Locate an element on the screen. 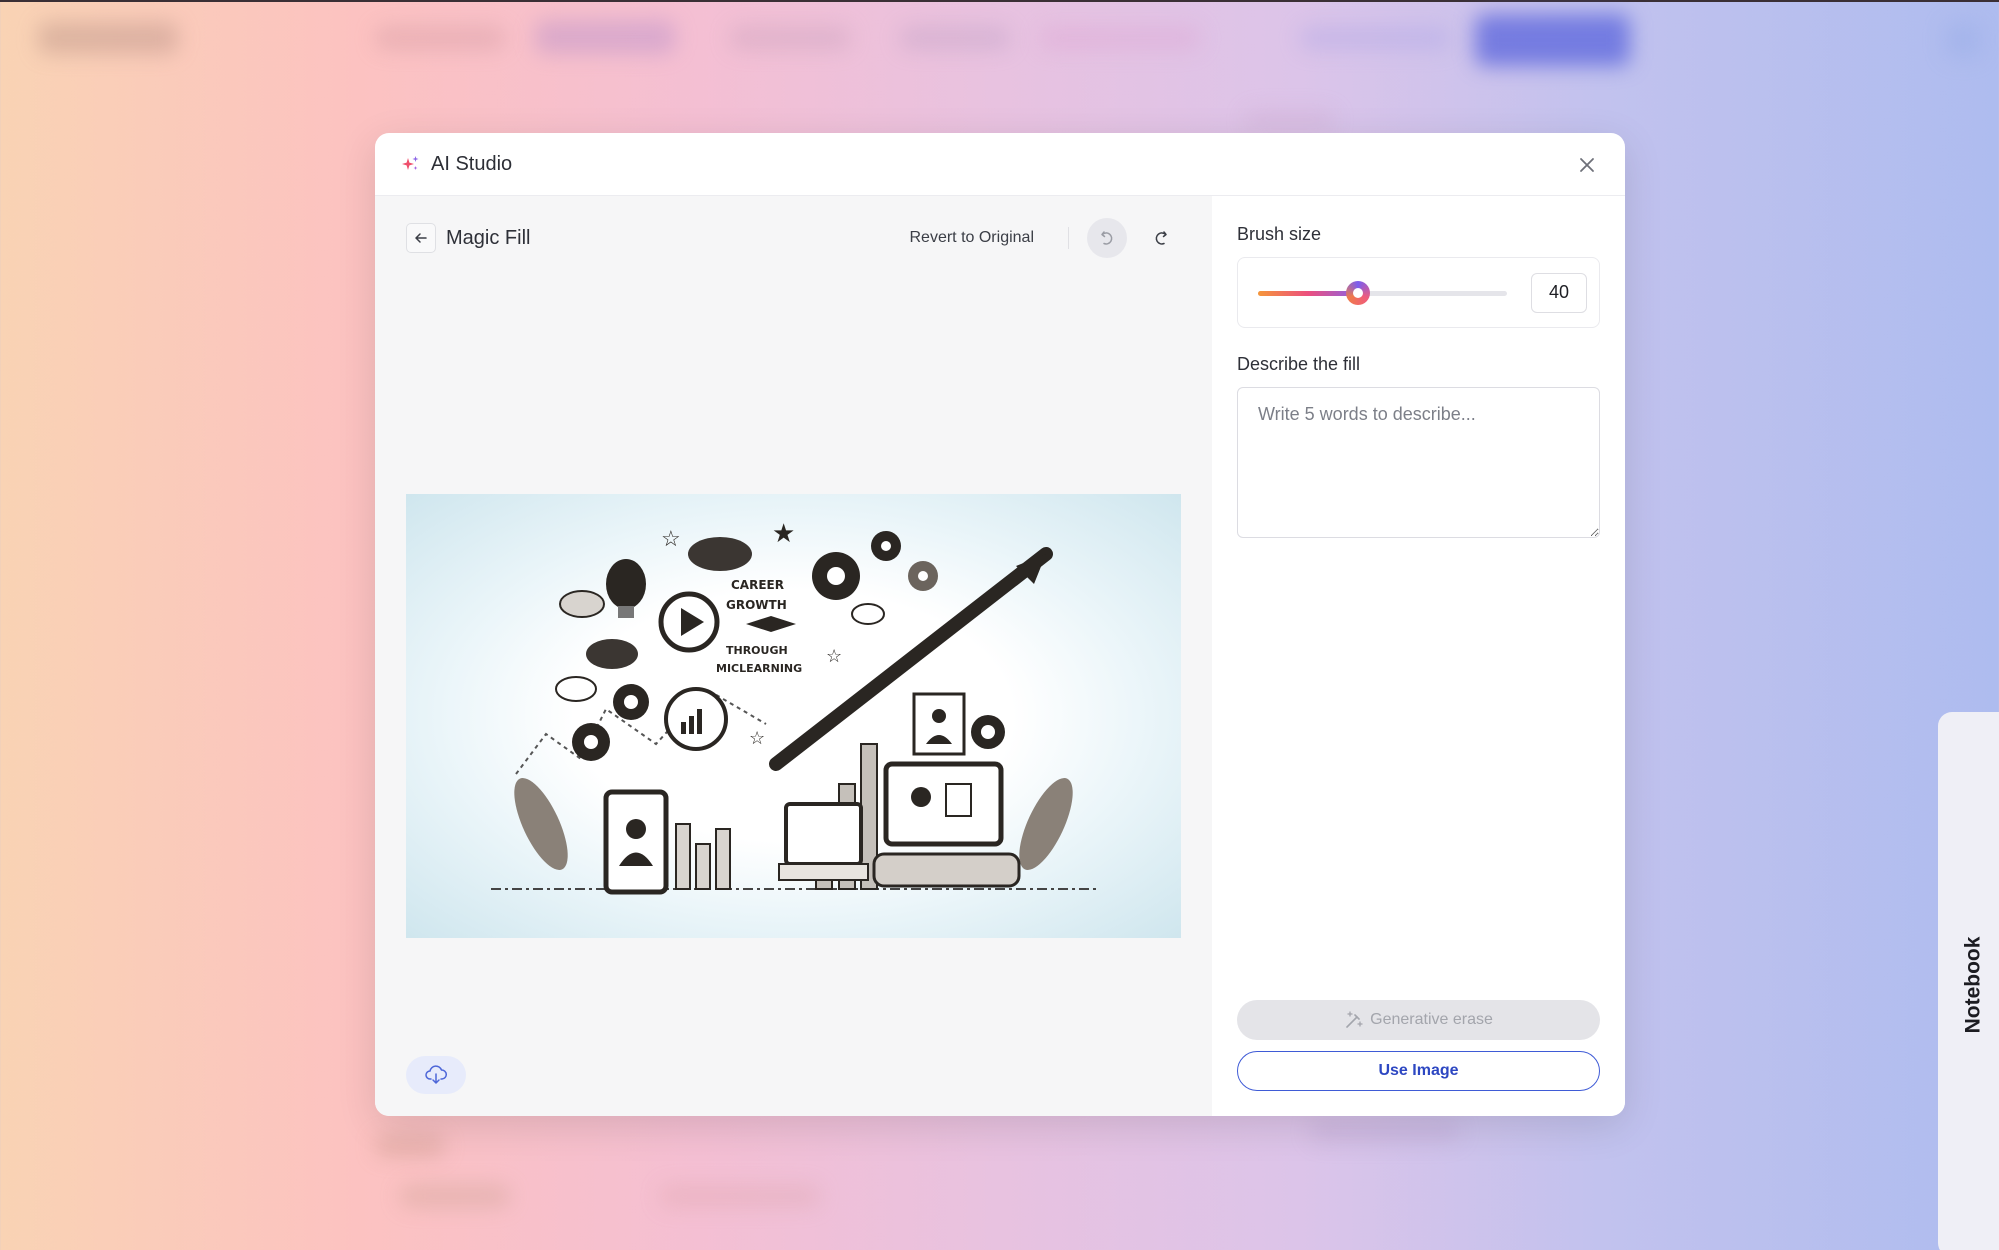 This screenshot has width=1999, height=1250. window-edge is located at coordinates (999, 1).